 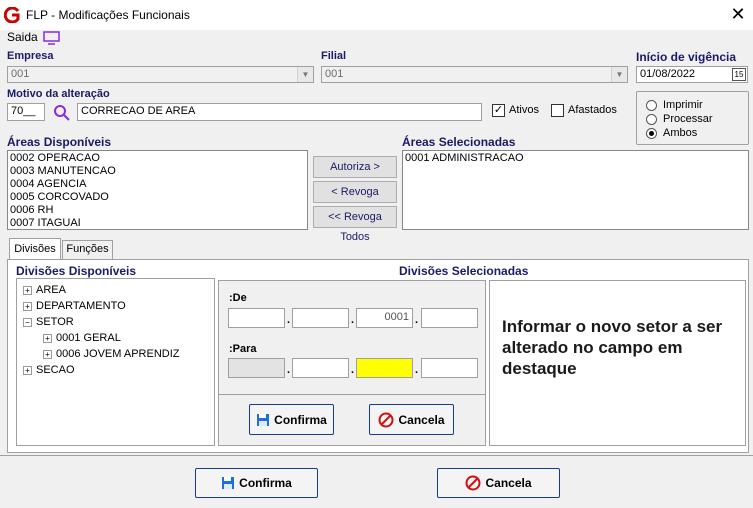 I want to click on window-title: FLP - Modificações Funcionais, so click(x=108, y=15).